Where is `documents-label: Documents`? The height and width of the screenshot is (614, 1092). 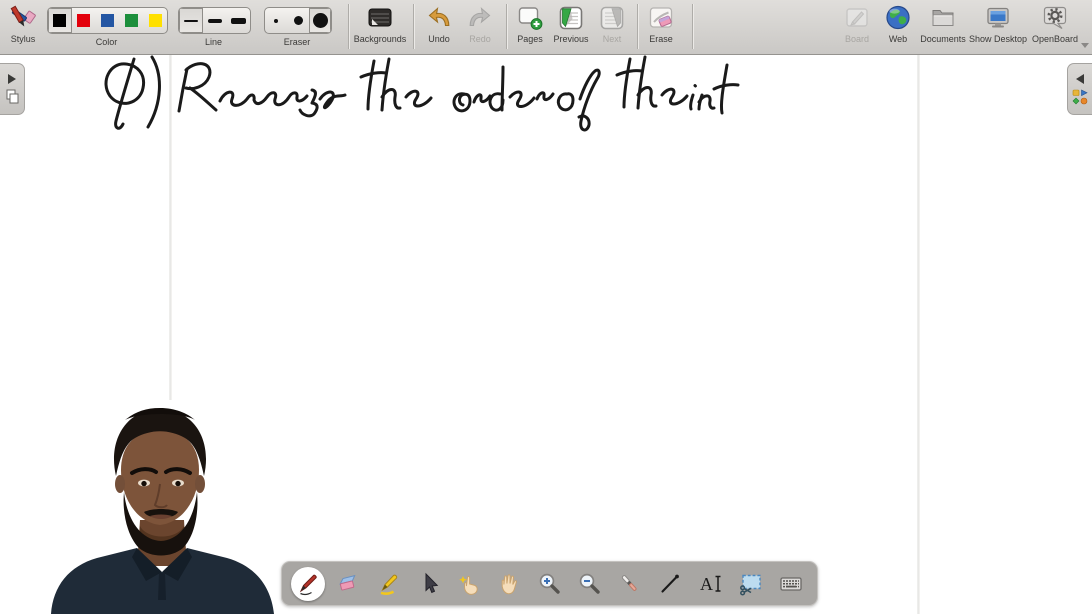 documents-label: Documents is located at coordinates (943, 39).